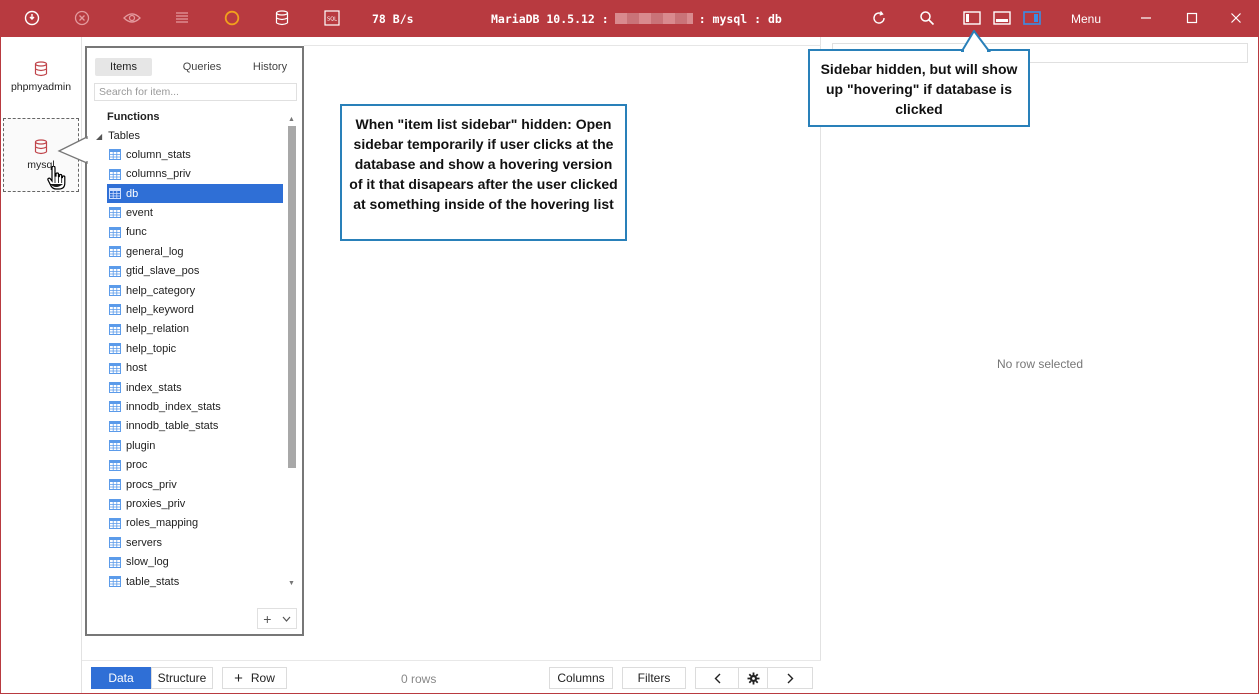 The height and width of the screenshot is (694, 1259). I want to click on svg-text: SQL, so click(332, 20).